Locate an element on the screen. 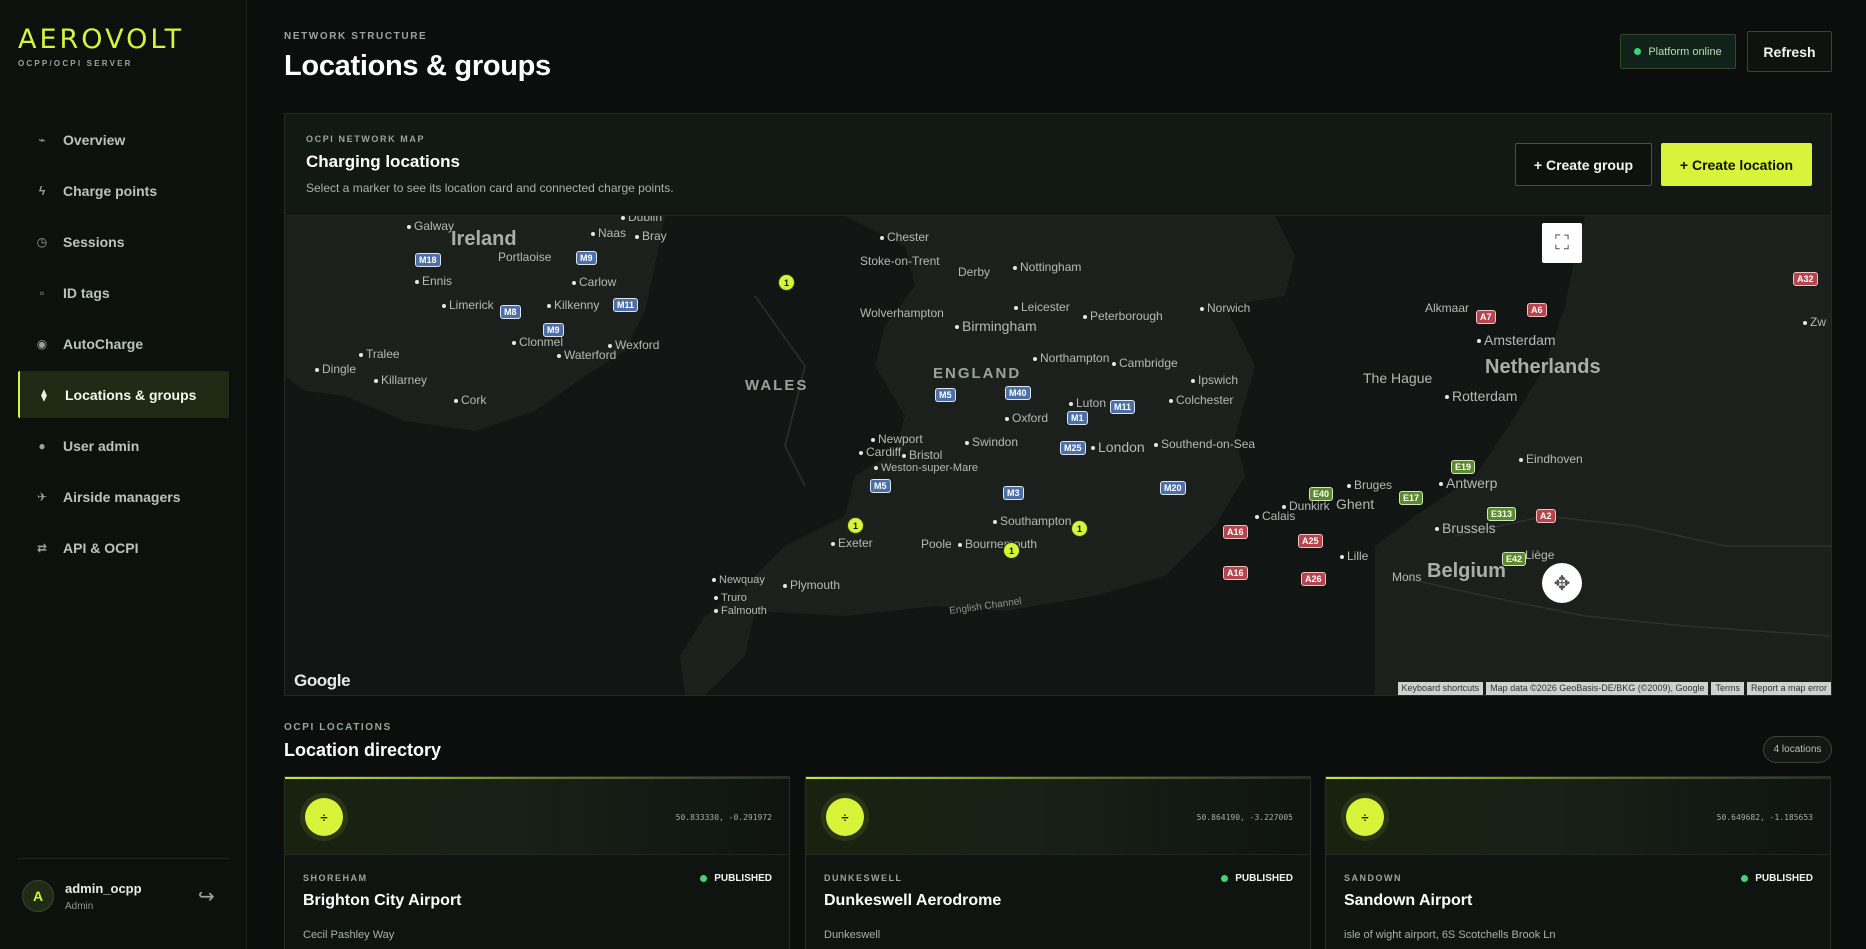 Image resolution: width=1866 pixels, height=949 pixels. map-label-the-hague: The Hague is located at coordinates (1398, 378).